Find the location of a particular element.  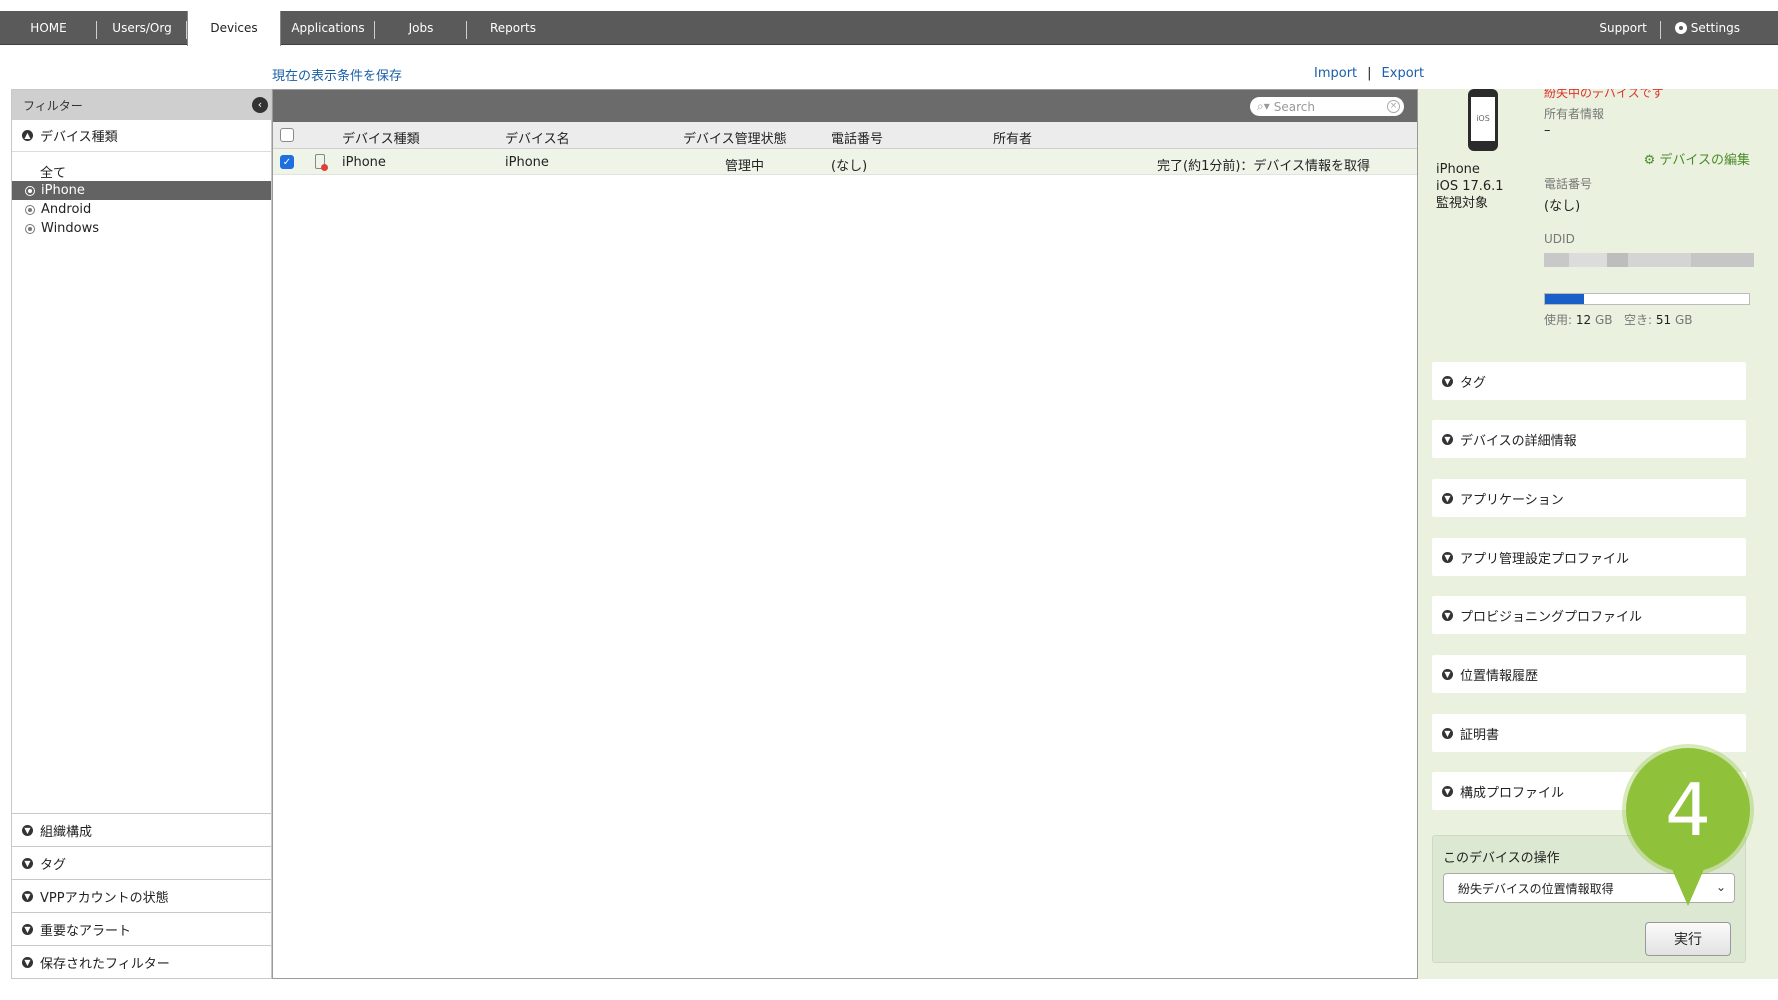

tab-devices: Devices is located at coordinates (234, 28).